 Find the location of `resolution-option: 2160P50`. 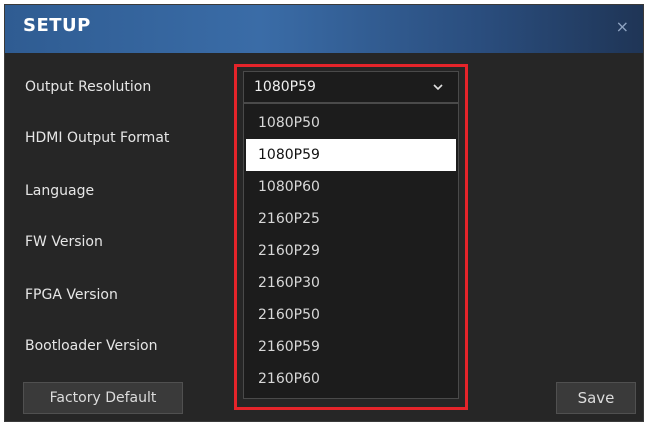

resolution-option: 2160P50 is located at coordinates (351, 315).